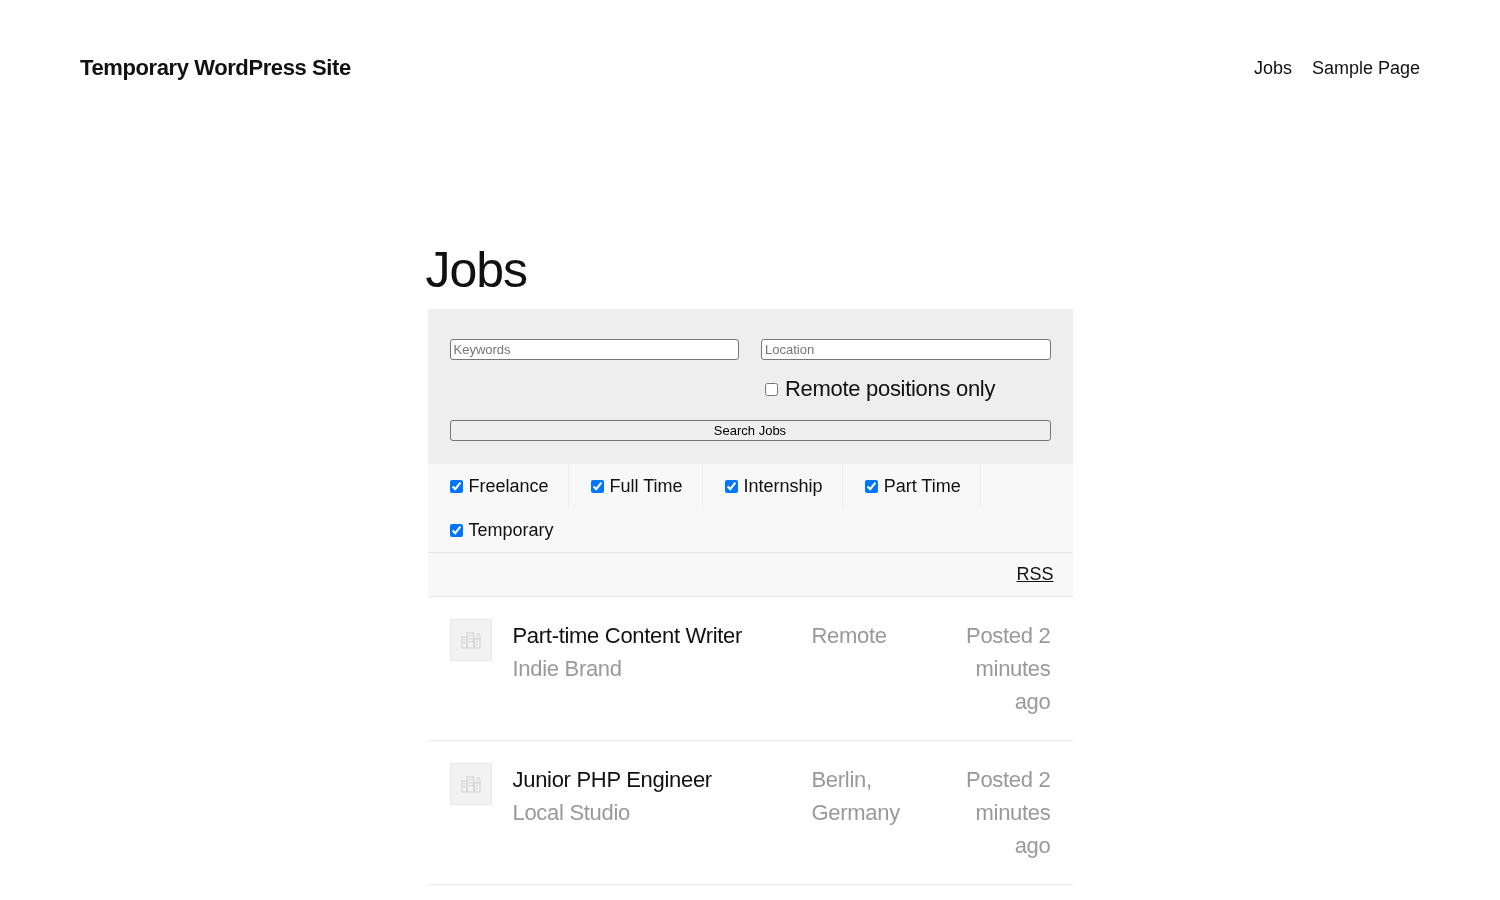 This screenshot has height=900, width=1500. I want to click on nav-link: Sample Page, so click(1365, 68).